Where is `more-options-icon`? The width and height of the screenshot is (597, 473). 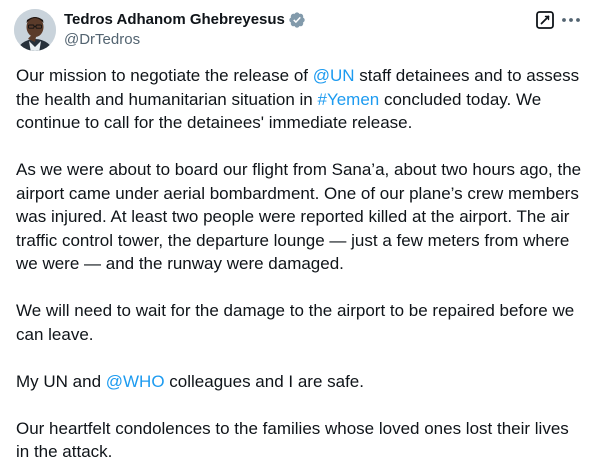
more-options-icon is located at coordinates (571, 20).